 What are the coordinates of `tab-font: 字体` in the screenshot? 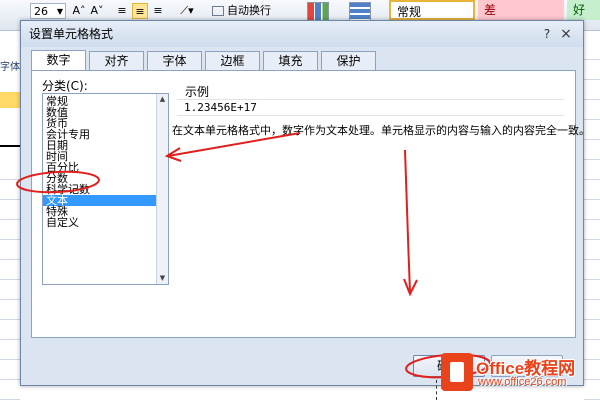 It's located at (174, 60).